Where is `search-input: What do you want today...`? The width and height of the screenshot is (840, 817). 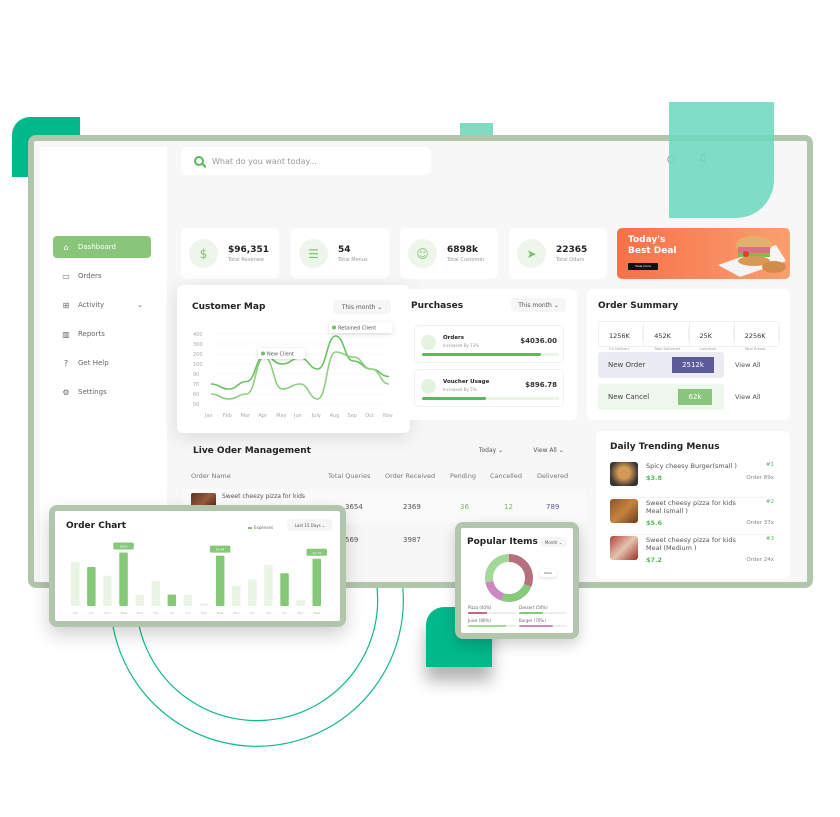
search-input: What do you want today... is located at coordinates (306, 161).